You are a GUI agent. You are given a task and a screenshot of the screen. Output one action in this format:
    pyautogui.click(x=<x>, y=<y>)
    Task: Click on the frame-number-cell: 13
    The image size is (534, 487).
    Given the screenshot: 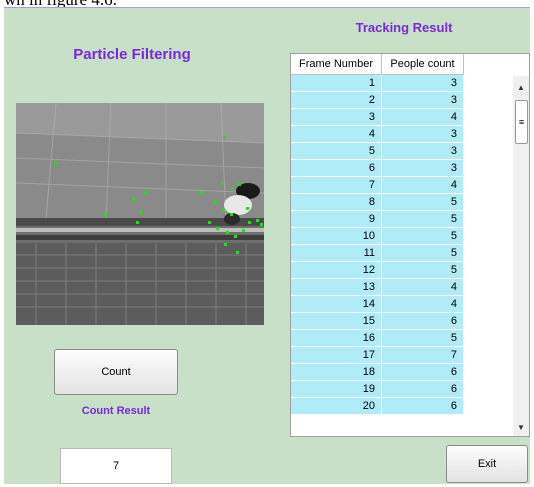 What is the action you would take?
    pyautogui.click(x=336, y=287)
    